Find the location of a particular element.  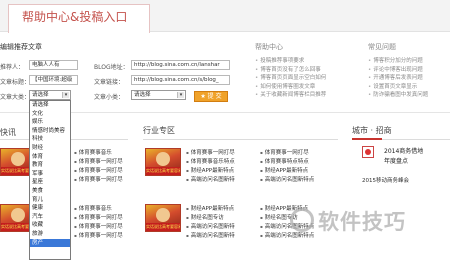

city-section-title: 城市 · 招商 is located at coordinates (372, 130).